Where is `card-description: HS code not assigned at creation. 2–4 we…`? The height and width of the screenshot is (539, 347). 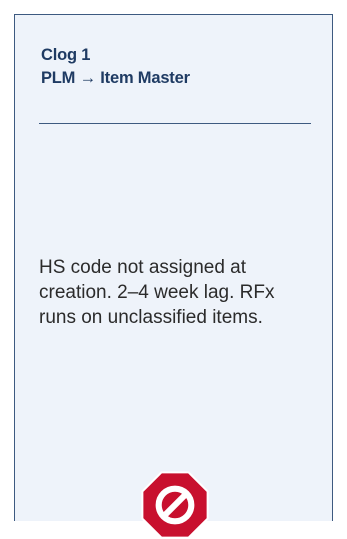 card-description: HS code not assigned at creation. 2–4 we… is located at coordinates (157, 292).